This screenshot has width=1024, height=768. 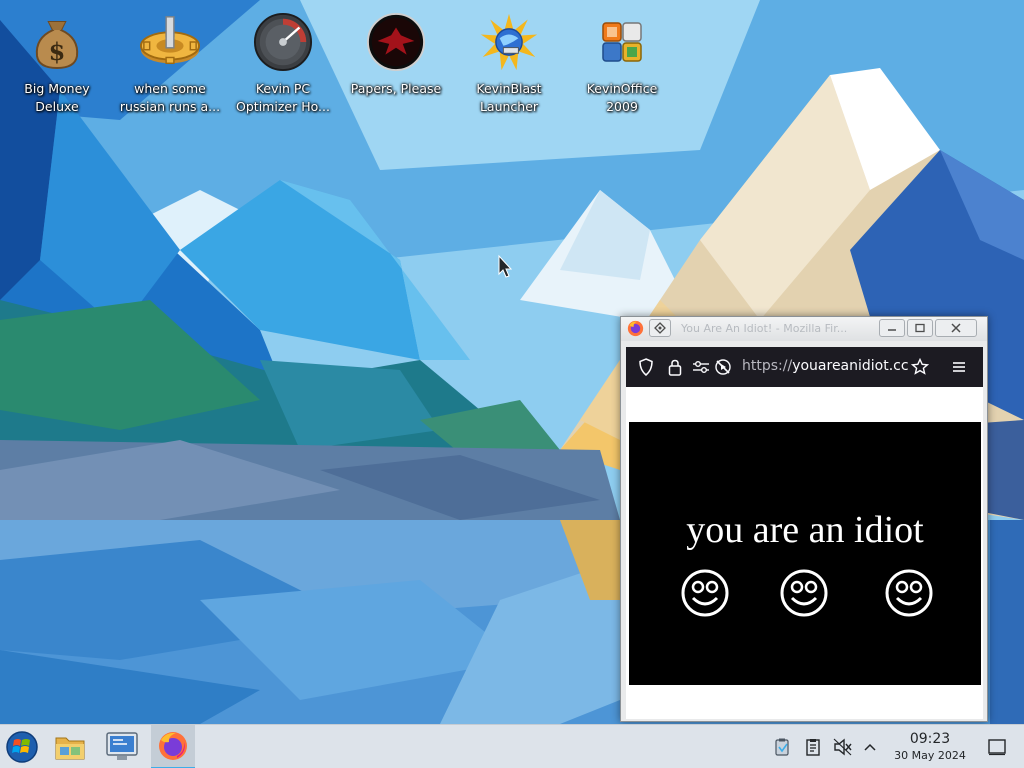 I want to click on clock-date: 30 May 2024, so click(x=930, y=755).